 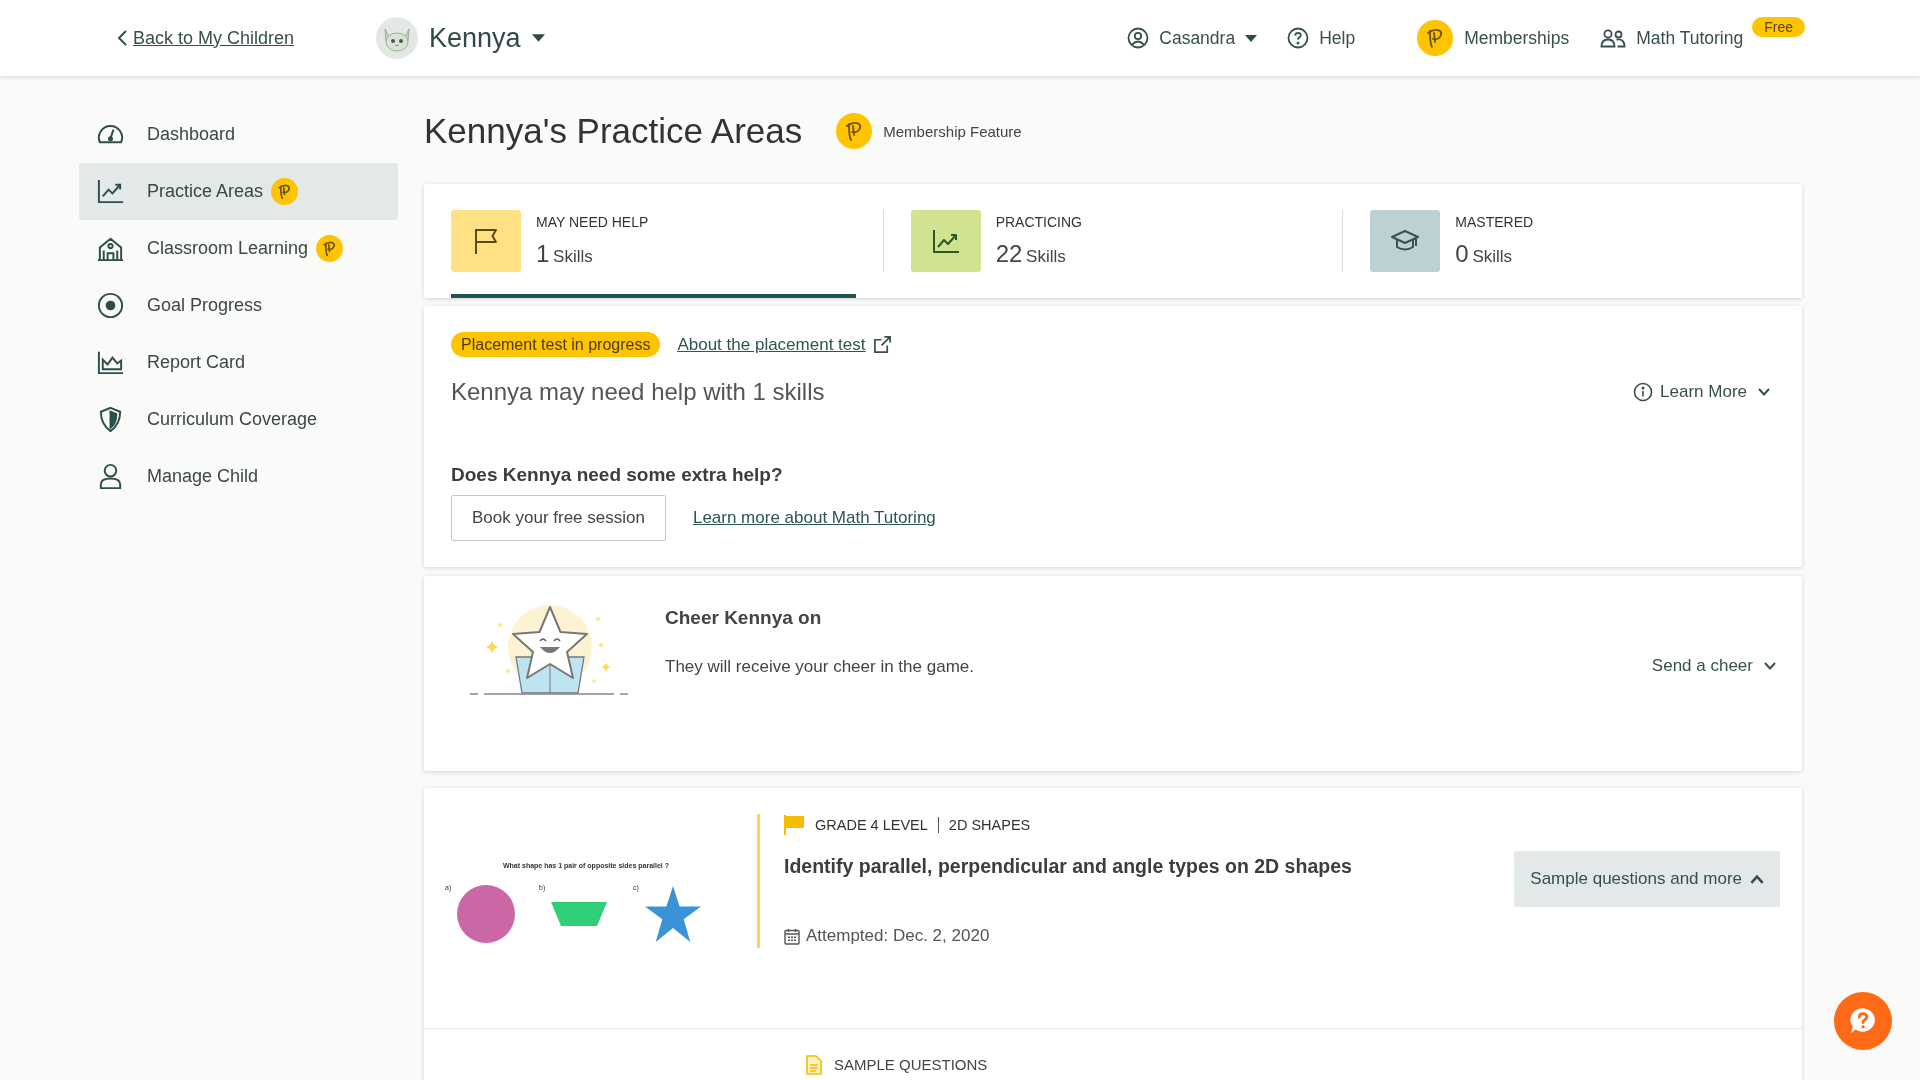 I want to click on attempted-date: Attempted: Dec. 2, 2020, so click(x=898, y=936).